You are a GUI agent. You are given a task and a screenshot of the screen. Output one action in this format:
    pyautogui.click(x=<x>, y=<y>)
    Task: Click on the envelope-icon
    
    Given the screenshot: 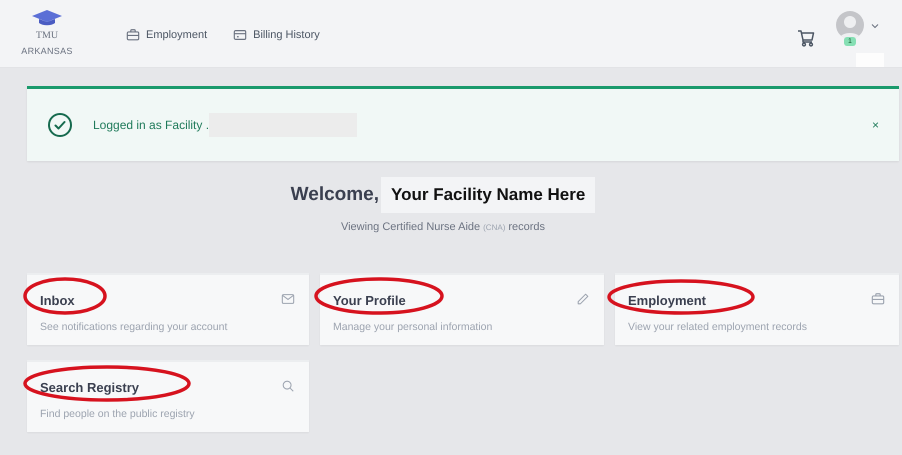 What is the action you would take?
    pyautogui.click(x=288, y=299)
    